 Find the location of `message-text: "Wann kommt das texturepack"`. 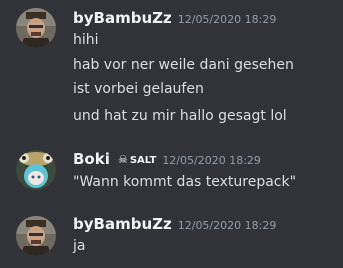

message-text: "Wann kommt das texturepack" is located at coordinates (185, 182).